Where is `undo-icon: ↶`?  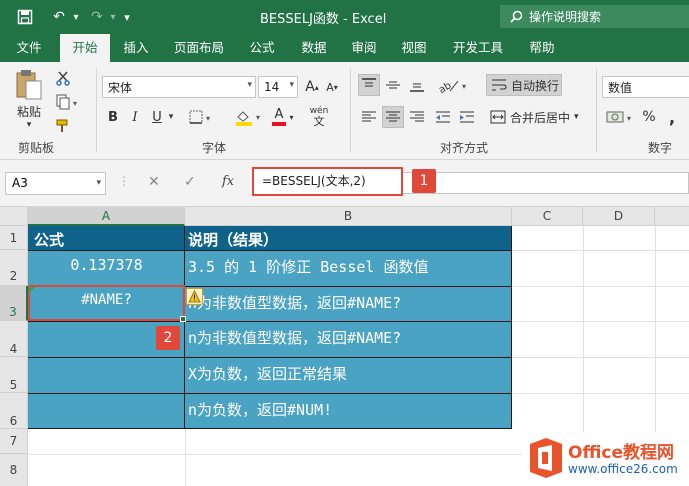 undo-icon: ↶ is located at coordinates (59, 17).